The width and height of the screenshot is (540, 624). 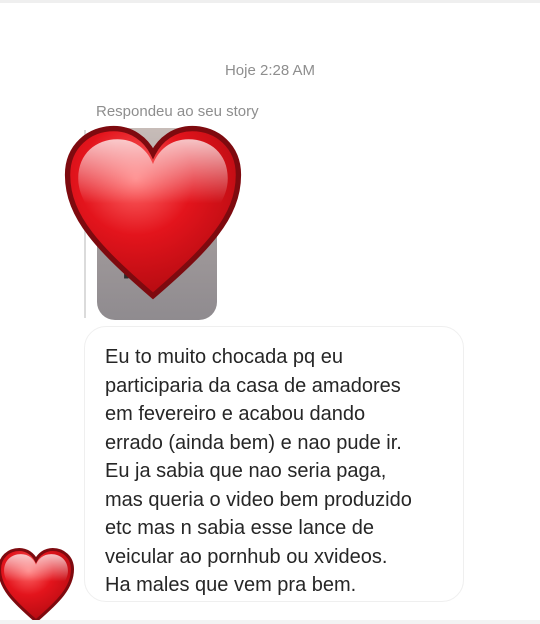 What do you see at coordinates (177, 111) in the screenshot?
I see `story-reply-label: Respondeu ao seu story` at bounding box center [177, 111].